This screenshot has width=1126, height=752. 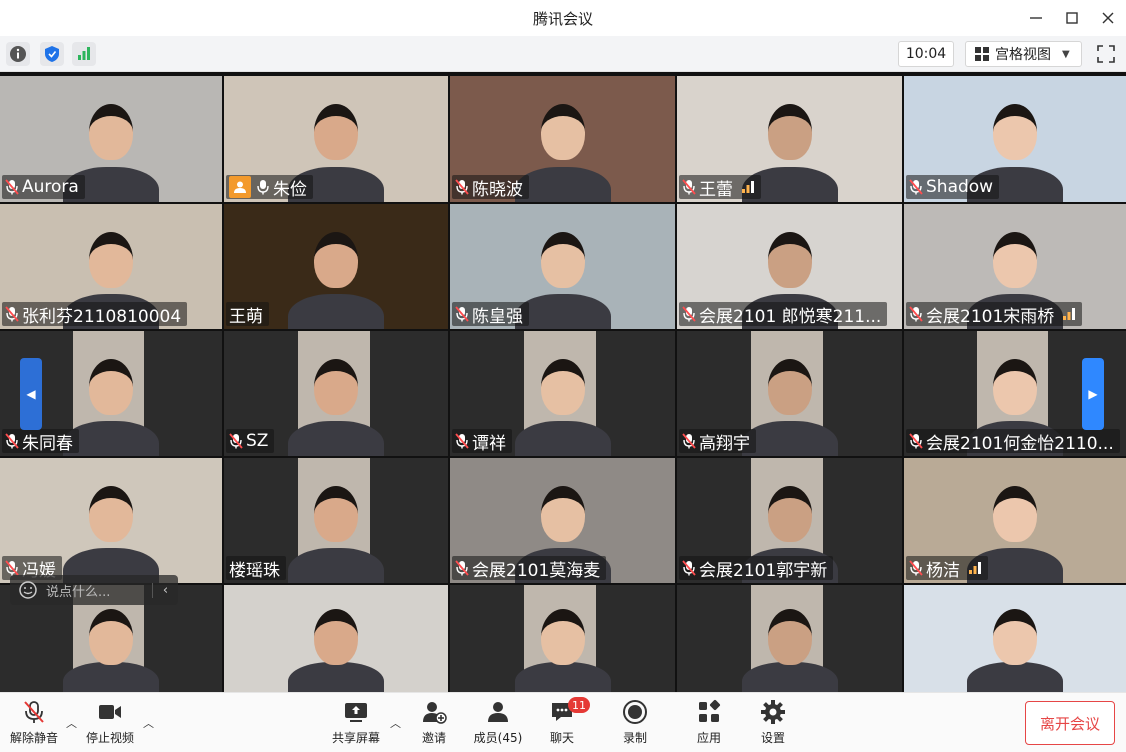 What do you see at coordinates (498, 738) in the screenshot?
I see `members-label: 成员(45)` at bounding box center [498, 738].